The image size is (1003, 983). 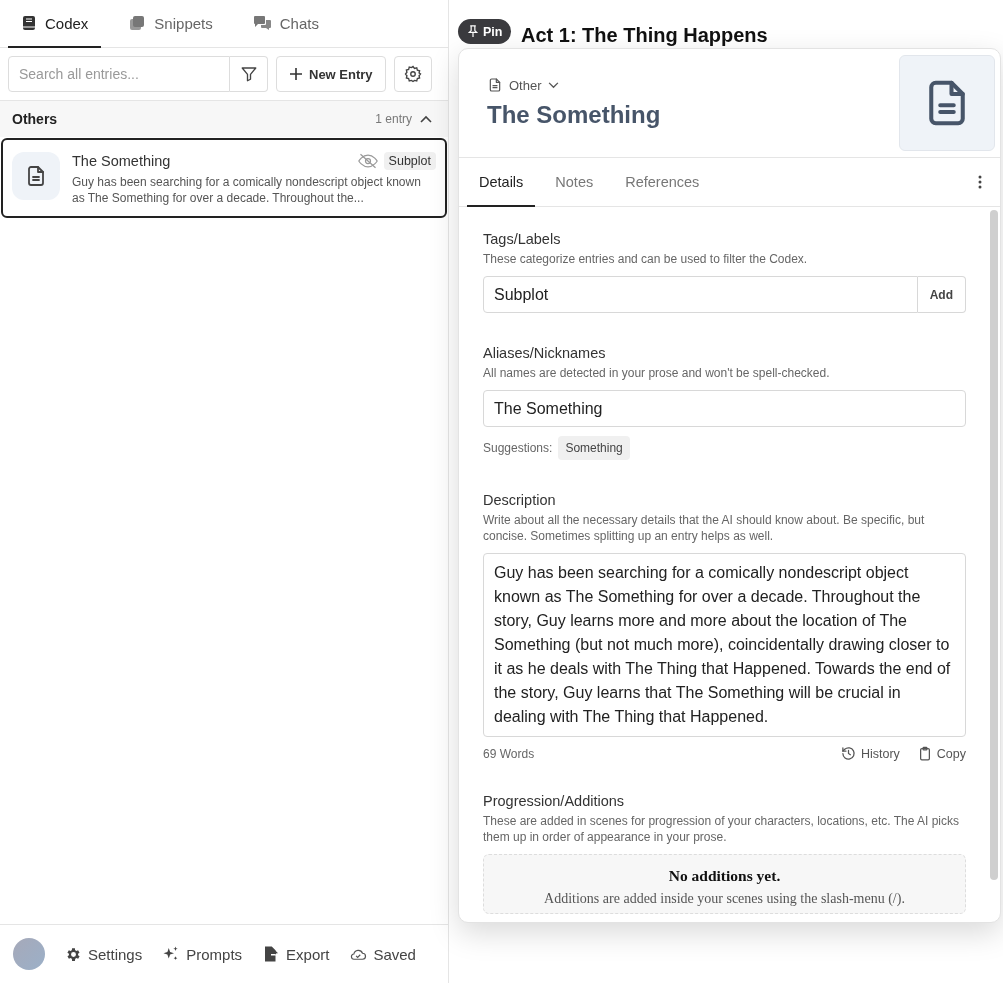 I want to click on settings-icon, so click(x=412, y=74).